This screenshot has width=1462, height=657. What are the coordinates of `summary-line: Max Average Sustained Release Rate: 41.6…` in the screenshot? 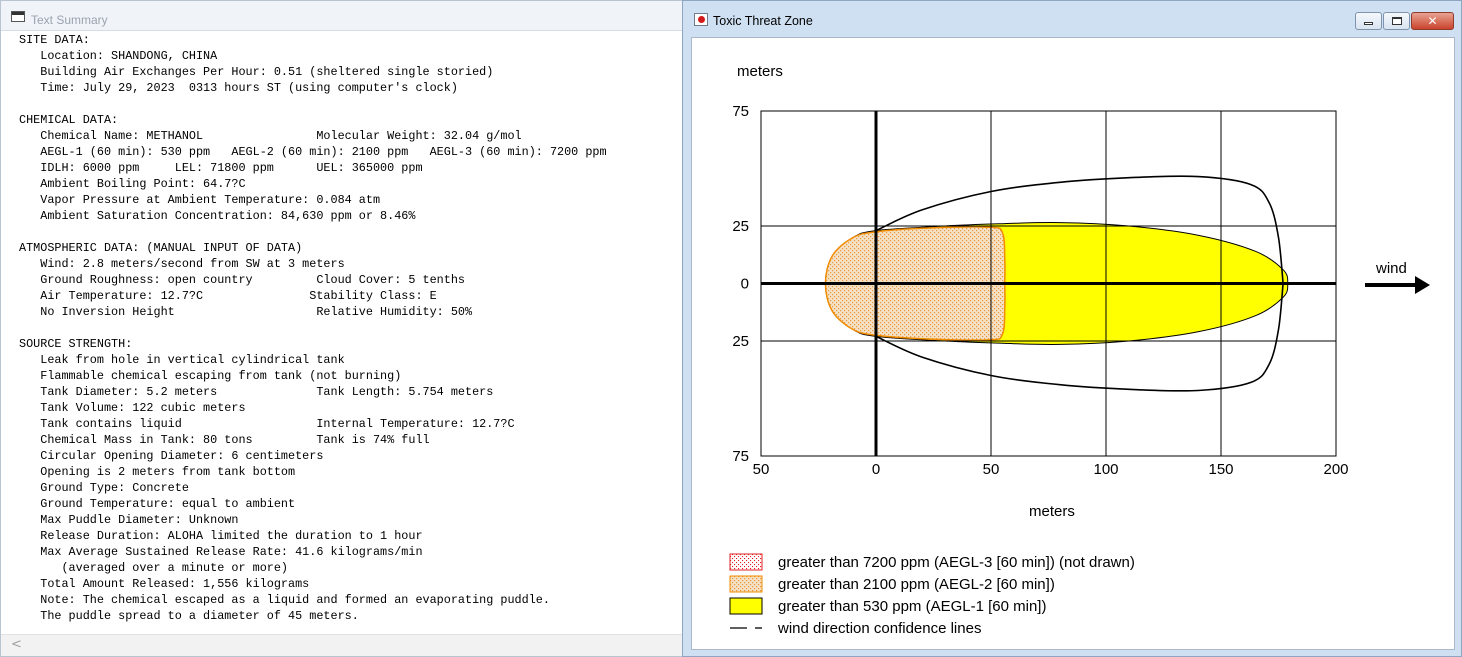 It's located at (221, 552).